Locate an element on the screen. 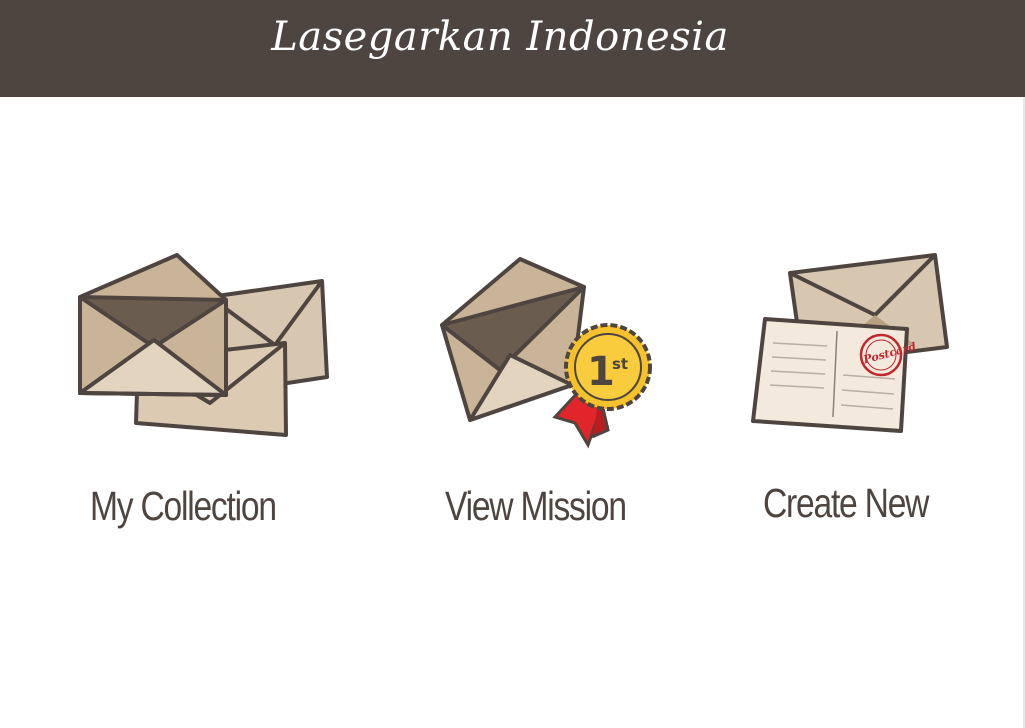 Image resolution: width=1025 pixels, height=728 pixels. badge-rank-suffix: st is located at coordinates (620, 364).